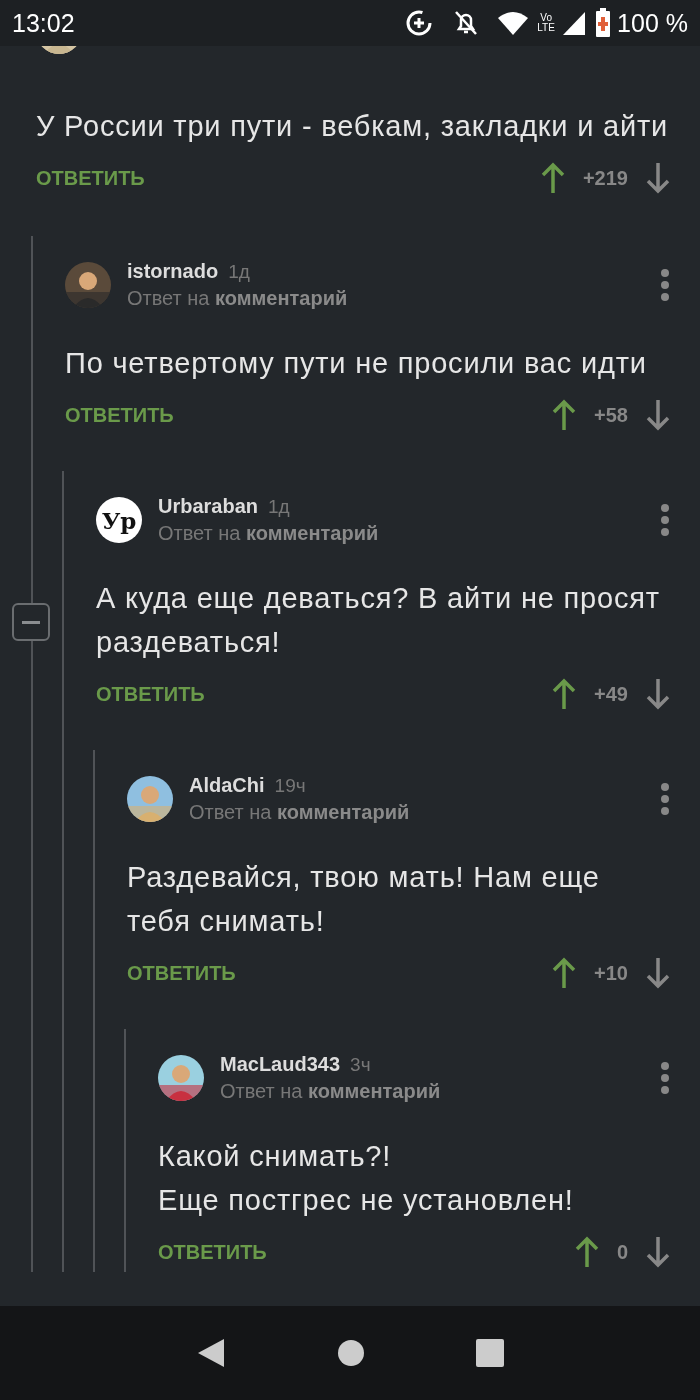  I want to click on comment-rating: +10, so click(611, 973).